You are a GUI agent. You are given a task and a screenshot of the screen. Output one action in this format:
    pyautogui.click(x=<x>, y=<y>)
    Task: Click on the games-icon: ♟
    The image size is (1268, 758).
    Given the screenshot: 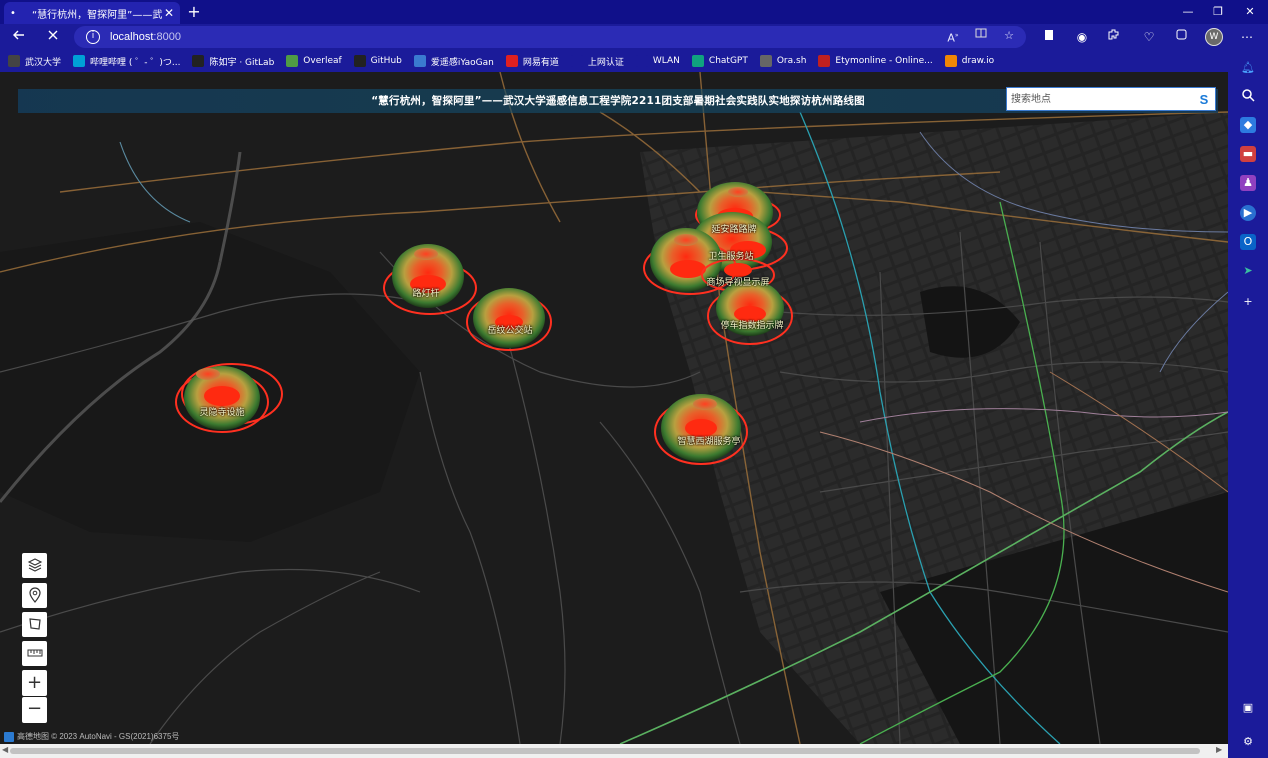 What is the action you would take?
    pyautogui.click(x=1248, y=183)
    